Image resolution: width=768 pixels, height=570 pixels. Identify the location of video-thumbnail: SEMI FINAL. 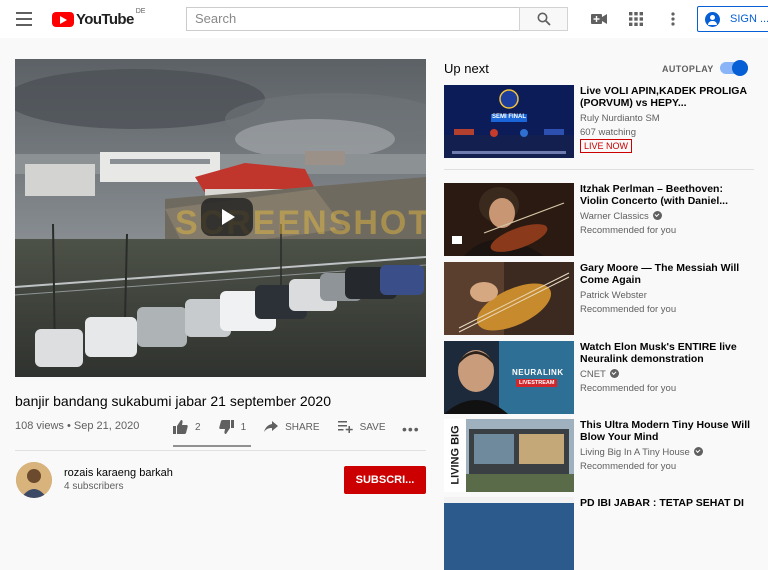
(509, 121).